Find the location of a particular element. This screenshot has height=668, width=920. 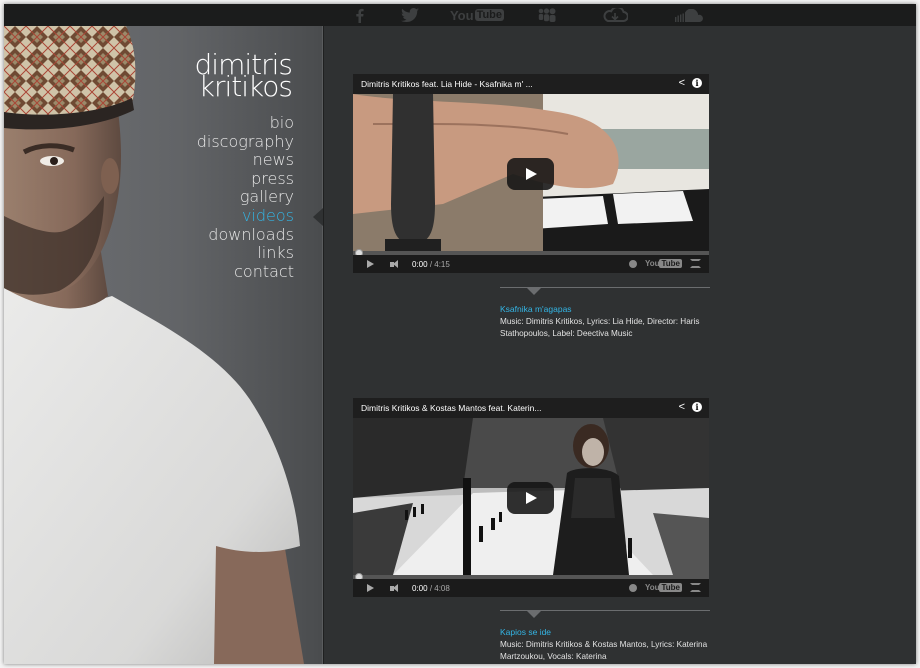

youtube-tube-label: Tube is located at coordinates (489, 15).